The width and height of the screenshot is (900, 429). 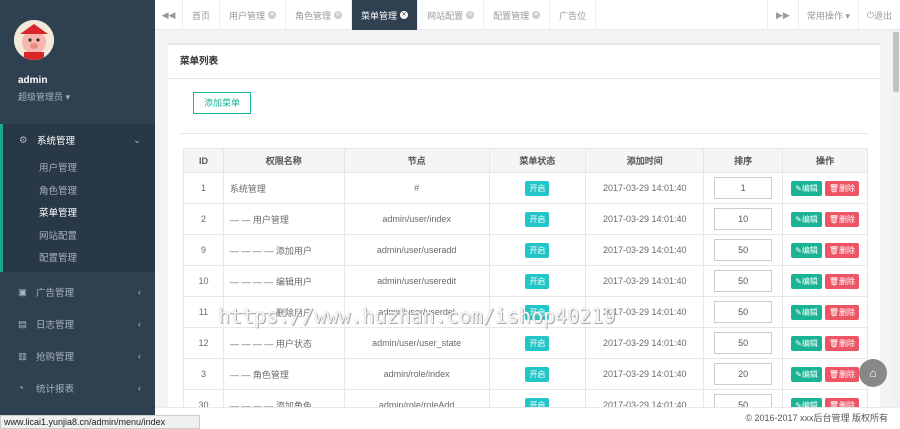 I want to click on col-id: ID, so click(x=203, y=160).